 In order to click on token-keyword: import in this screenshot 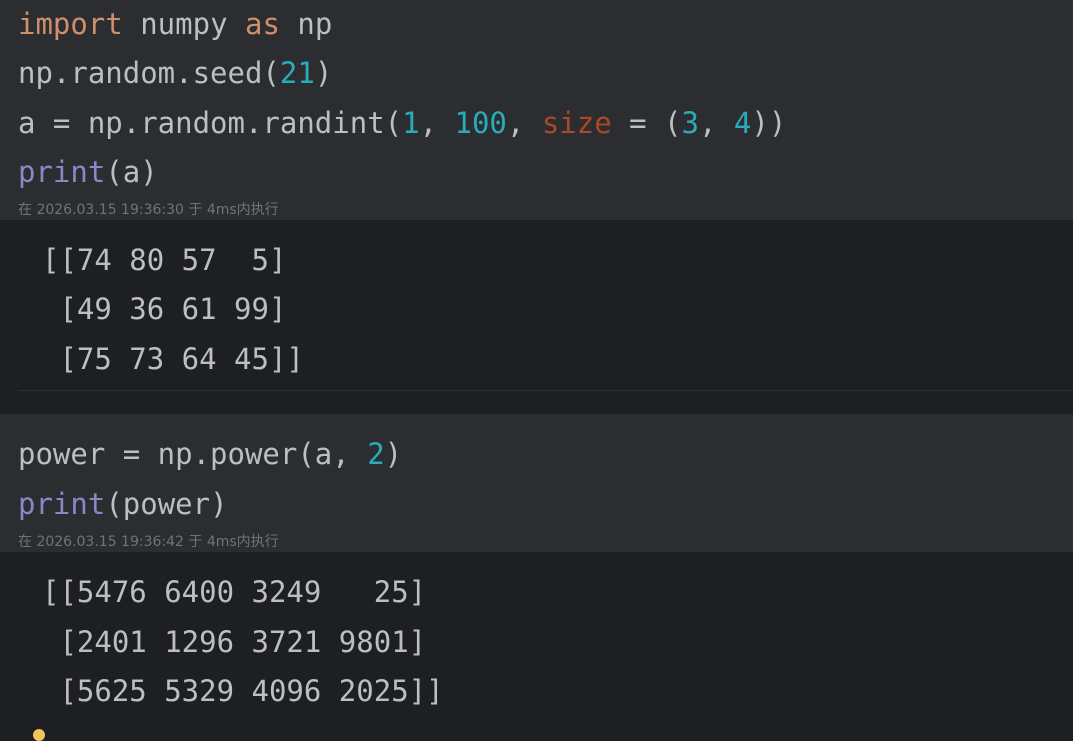, I will do `click(70, 24)`.